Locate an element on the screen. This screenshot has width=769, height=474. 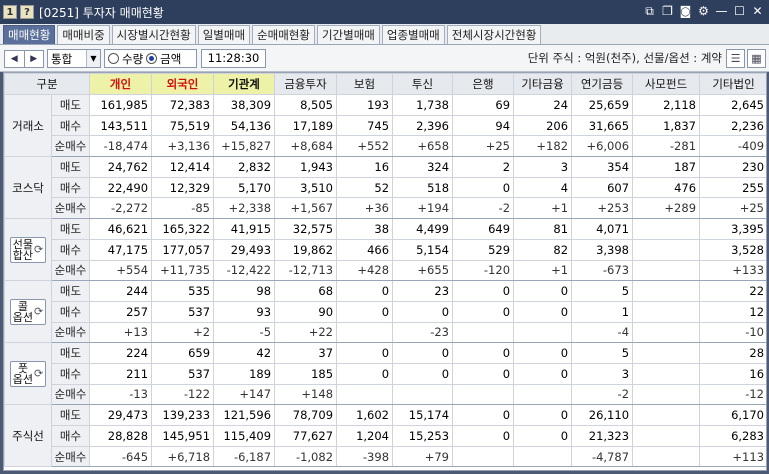
cell-value: 1,602 is located at coordinates (365, 415).